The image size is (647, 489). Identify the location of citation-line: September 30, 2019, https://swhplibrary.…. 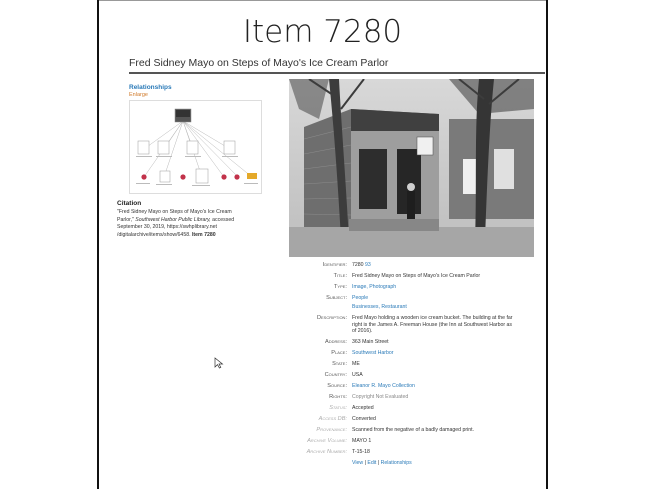
(167, 227).